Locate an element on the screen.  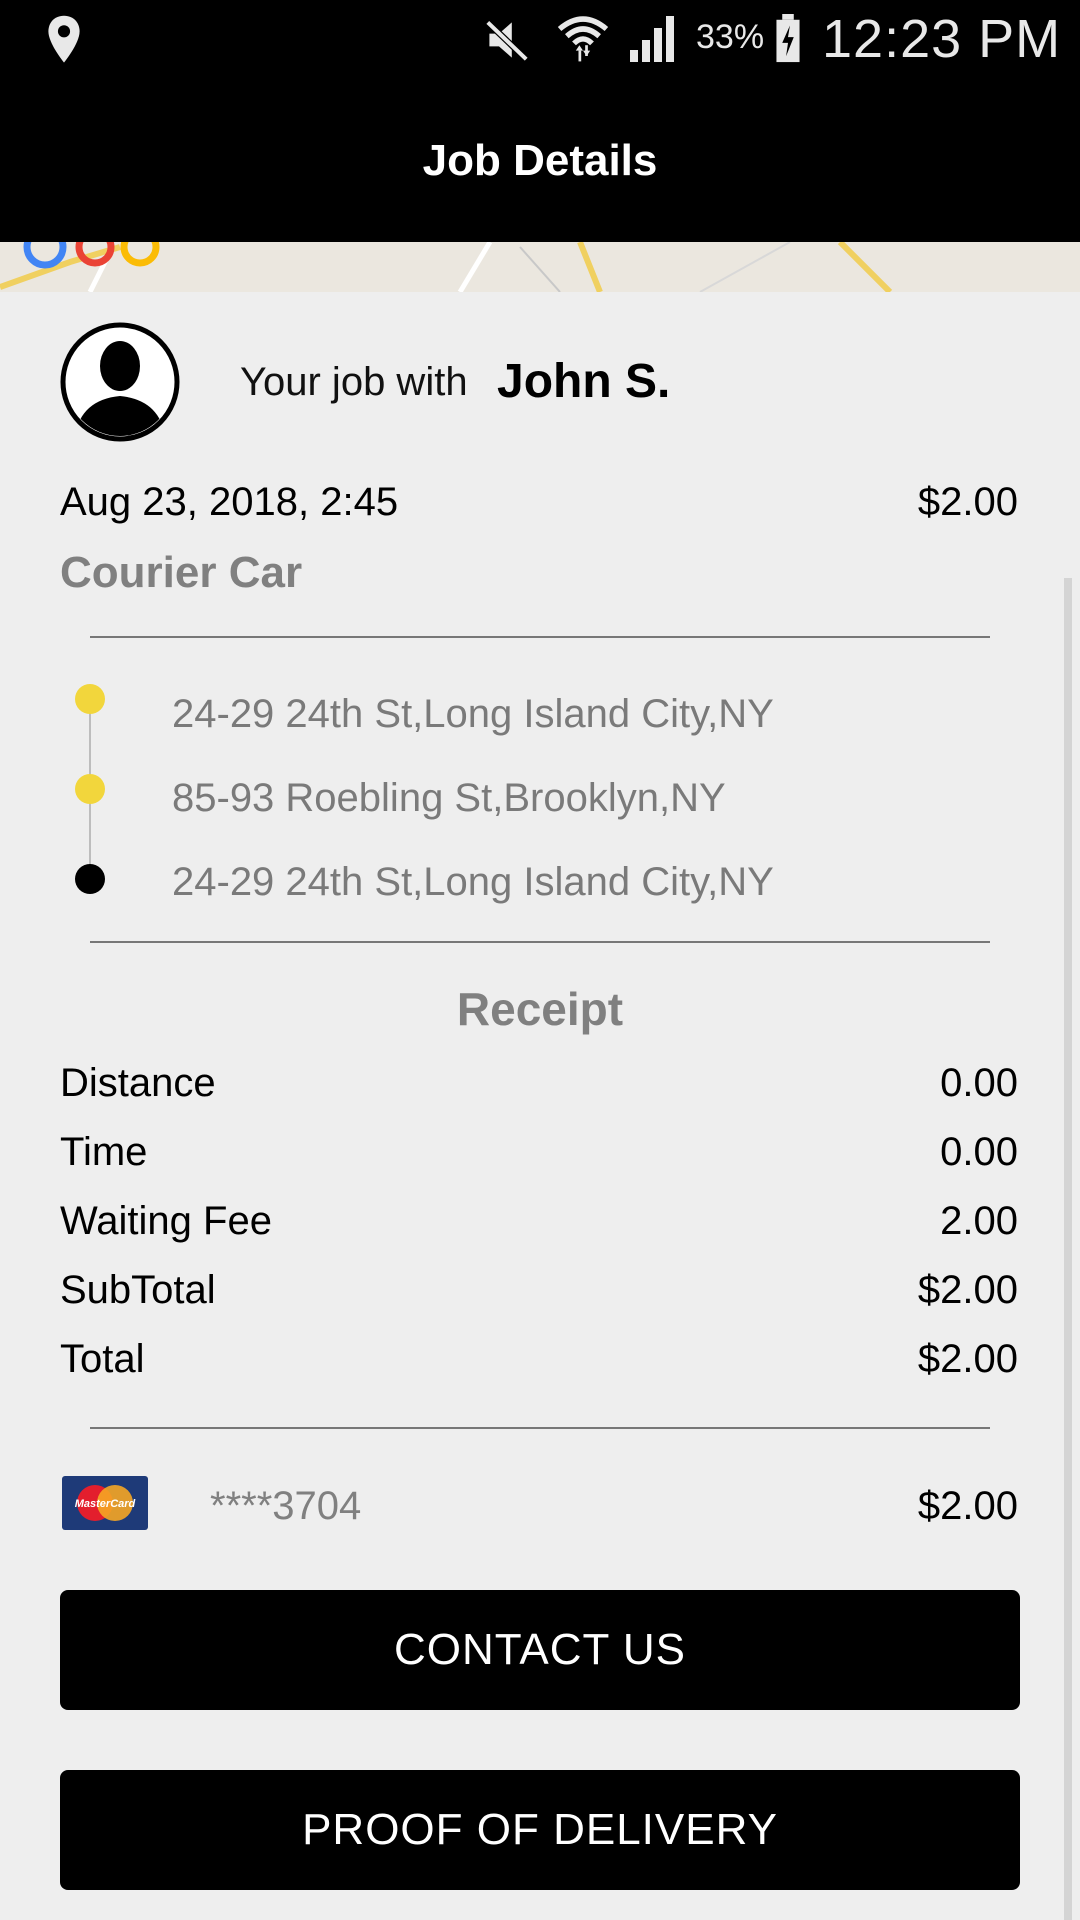
receipt-label-total: Total is located at coordinates (102, 1359).